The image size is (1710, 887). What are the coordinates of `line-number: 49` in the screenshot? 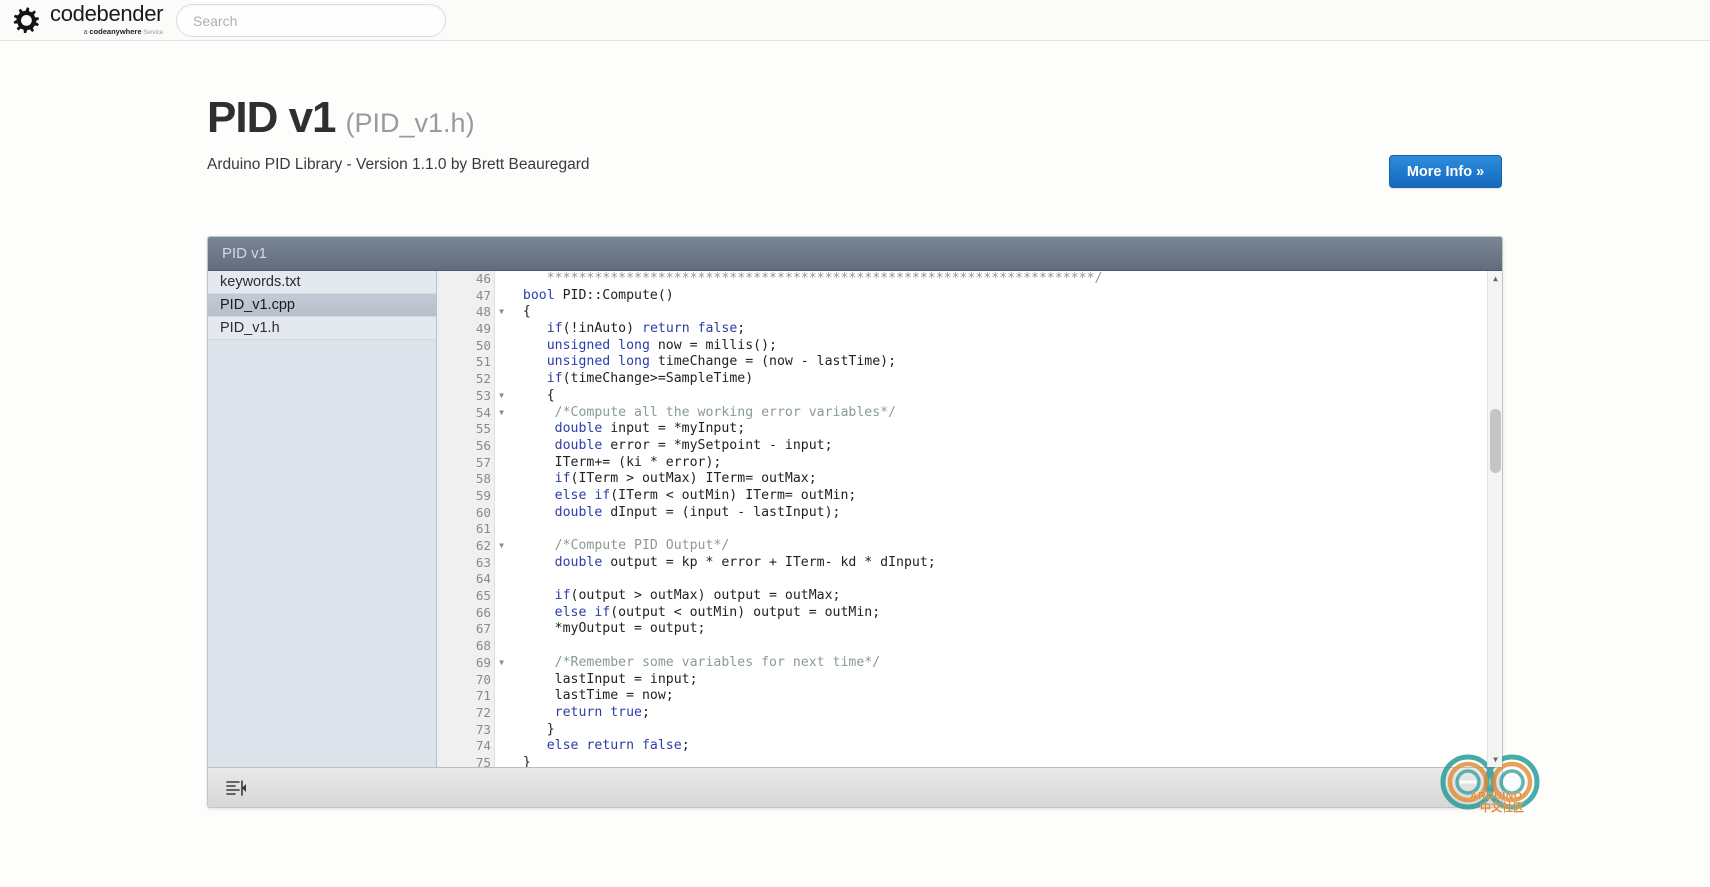 It's located at (483, 329).